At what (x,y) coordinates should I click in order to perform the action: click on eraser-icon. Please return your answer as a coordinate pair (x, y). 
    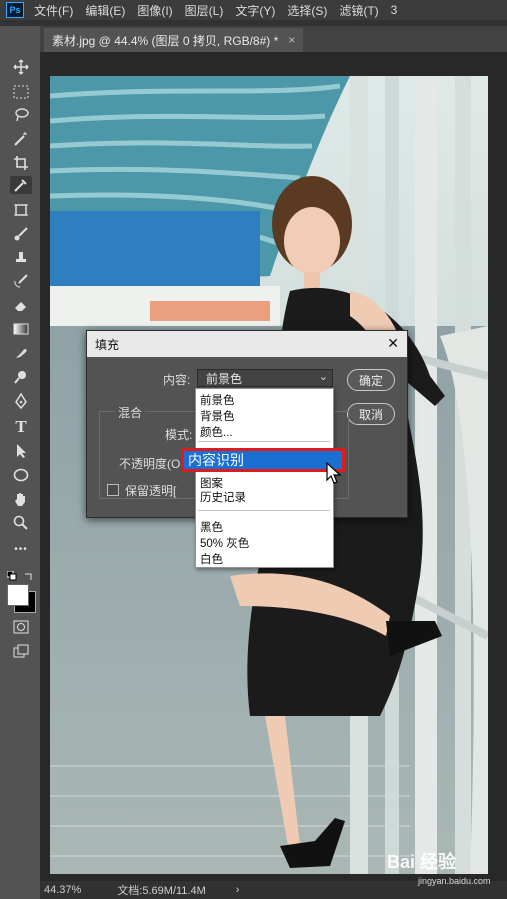
    Looking at the image, I should click on (21, 305).